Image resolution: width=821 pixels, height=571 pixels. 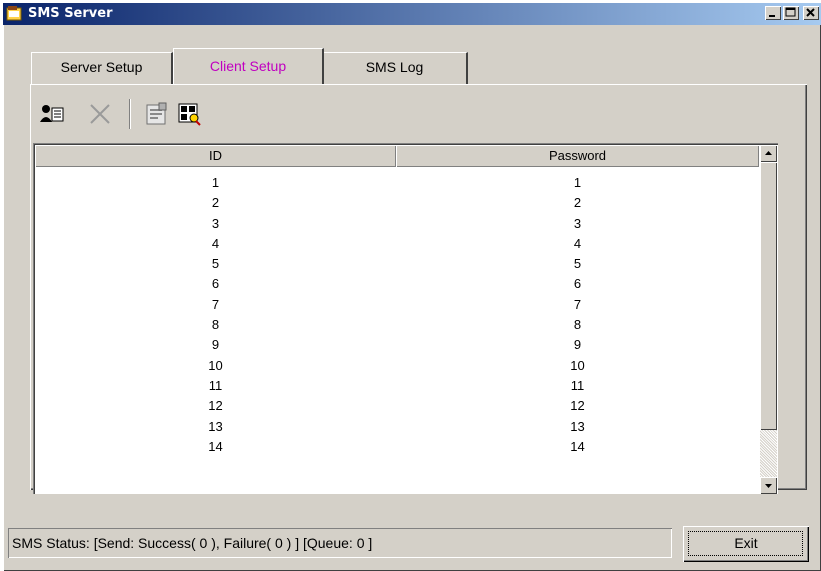 I want to click on app-icon, so click(x=14, y=13).